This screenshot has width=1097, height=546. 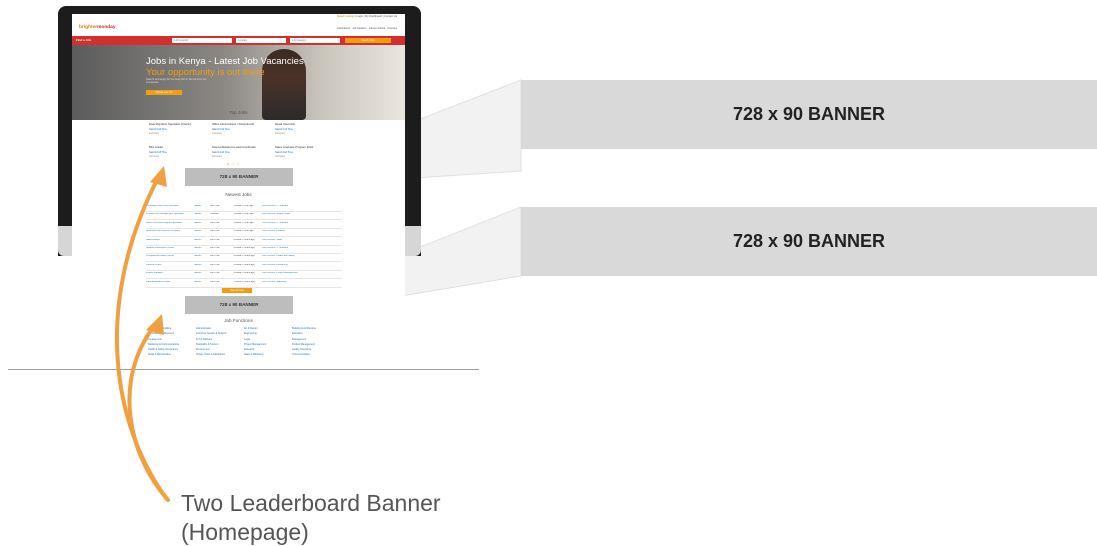 What do you see at coordinates (158, 176) in the screenshot?
I see `arrowhead-top` at bounding box center [158, 176].